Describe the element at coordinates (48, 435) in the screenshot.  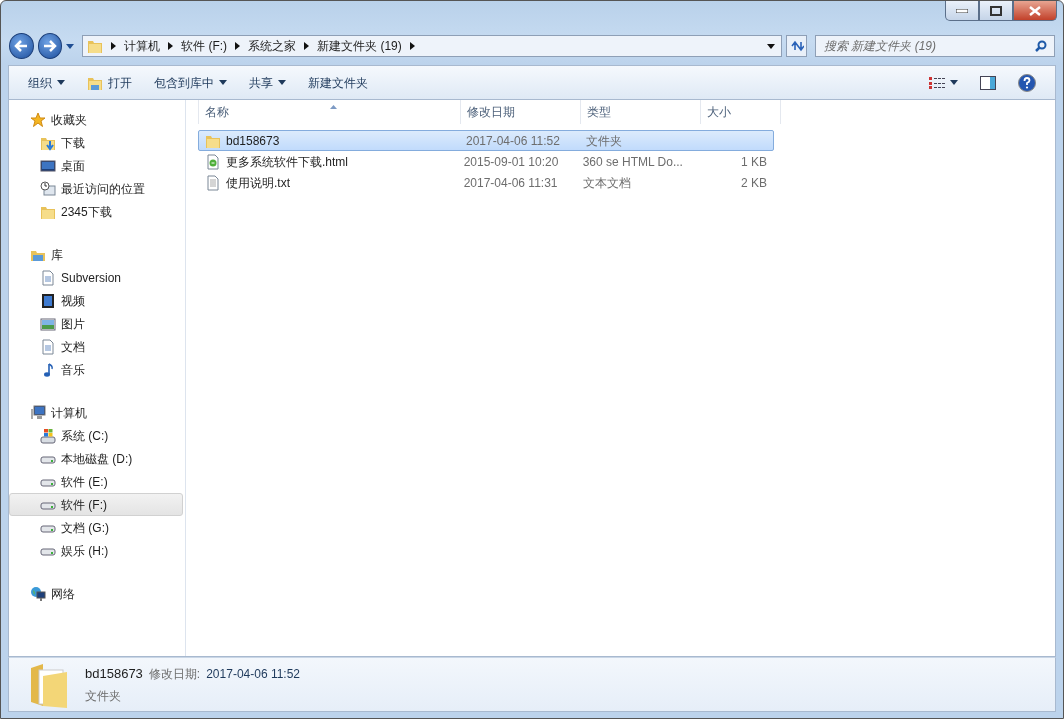
I see `system-drive-icon` at that location.